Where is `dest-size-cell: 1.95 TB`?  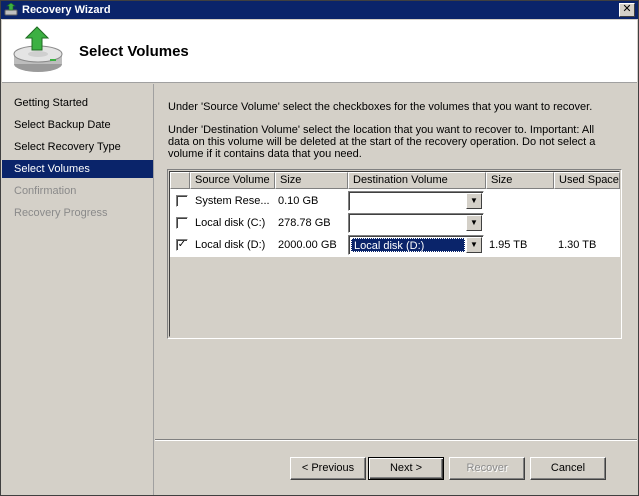 dest-size-cell: 1.95 TB is located at coordinates (508, 245).